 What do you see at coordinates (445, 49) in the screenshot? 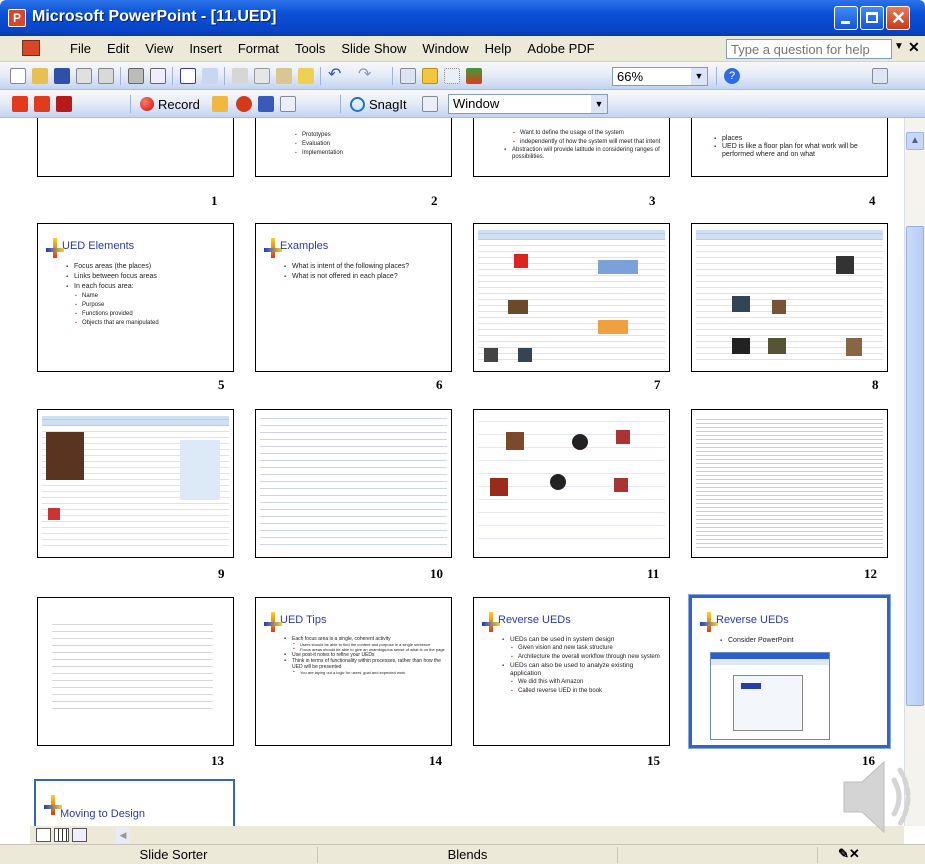
I see `menu-window: Window` at bounding box center [445, 49].